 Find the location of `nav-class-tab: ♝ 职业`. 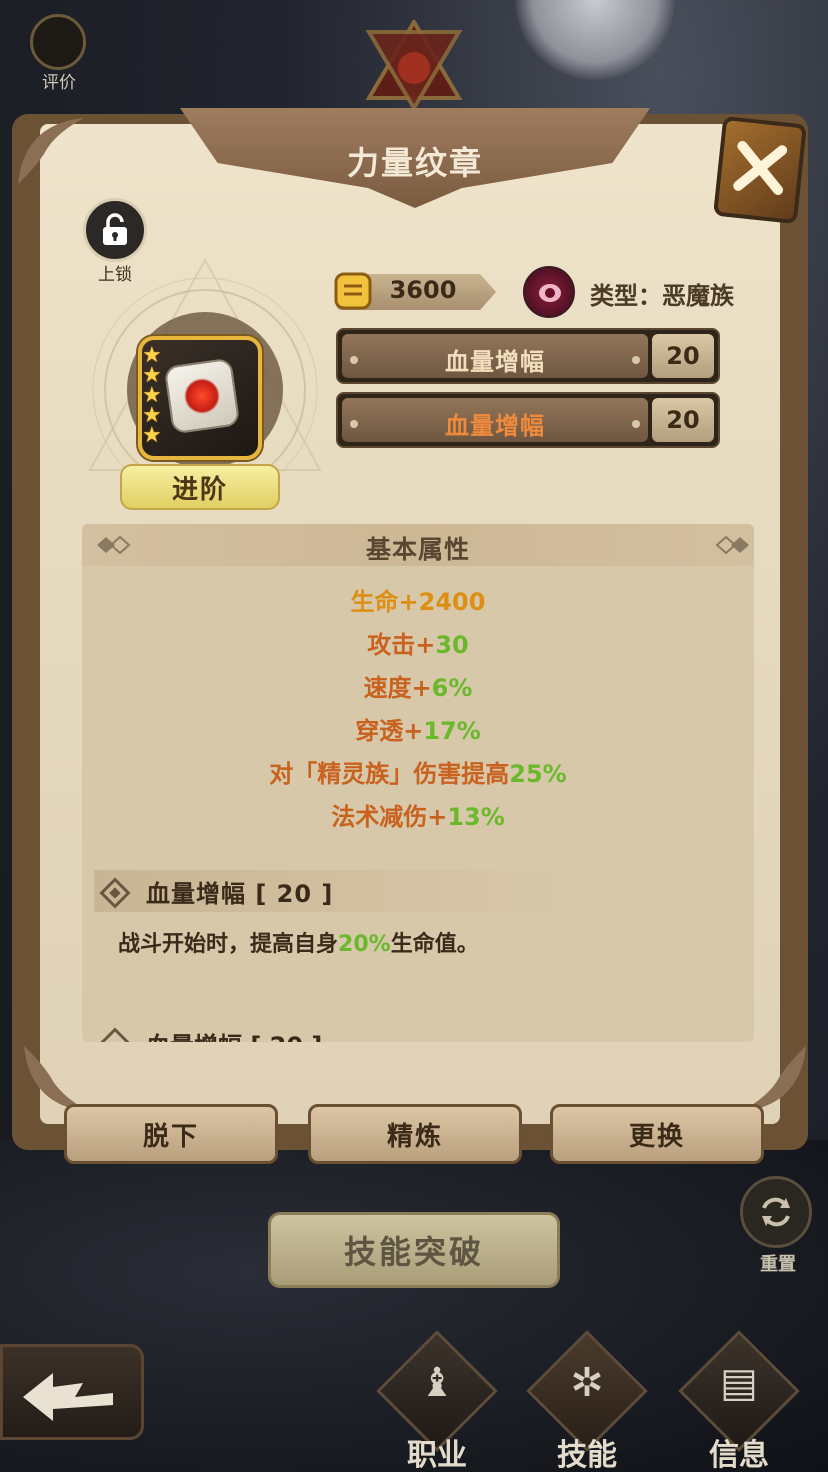

nav-class-tab: ♝ 职业 is located at coordinates (437, 1401).